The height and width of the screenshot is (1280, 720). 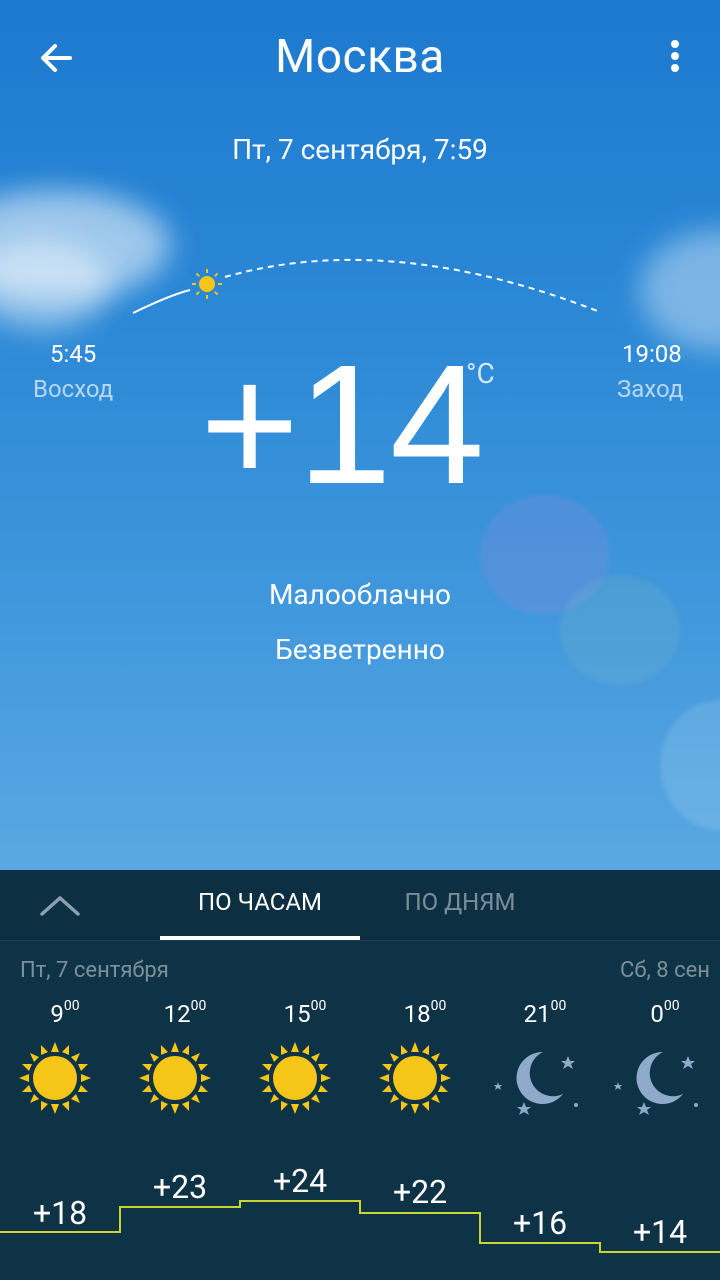 I want to click on more-vert-icon, so click(x=675, y=56).